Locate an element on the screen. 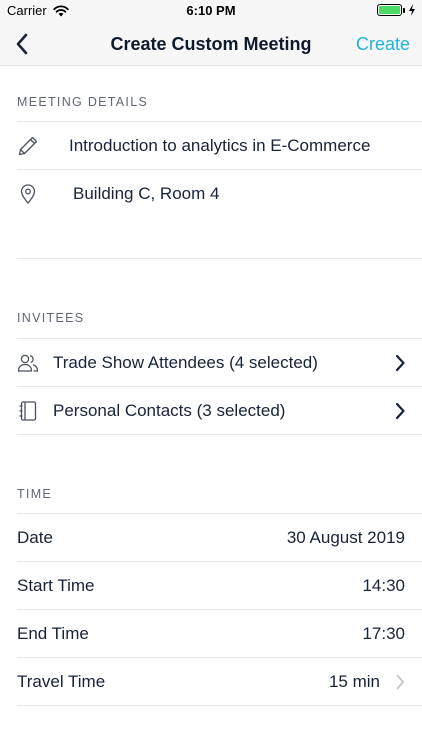 This screenshot has width=422, height=750. start-time-label: Start Time is located at coordinates (56, 585).